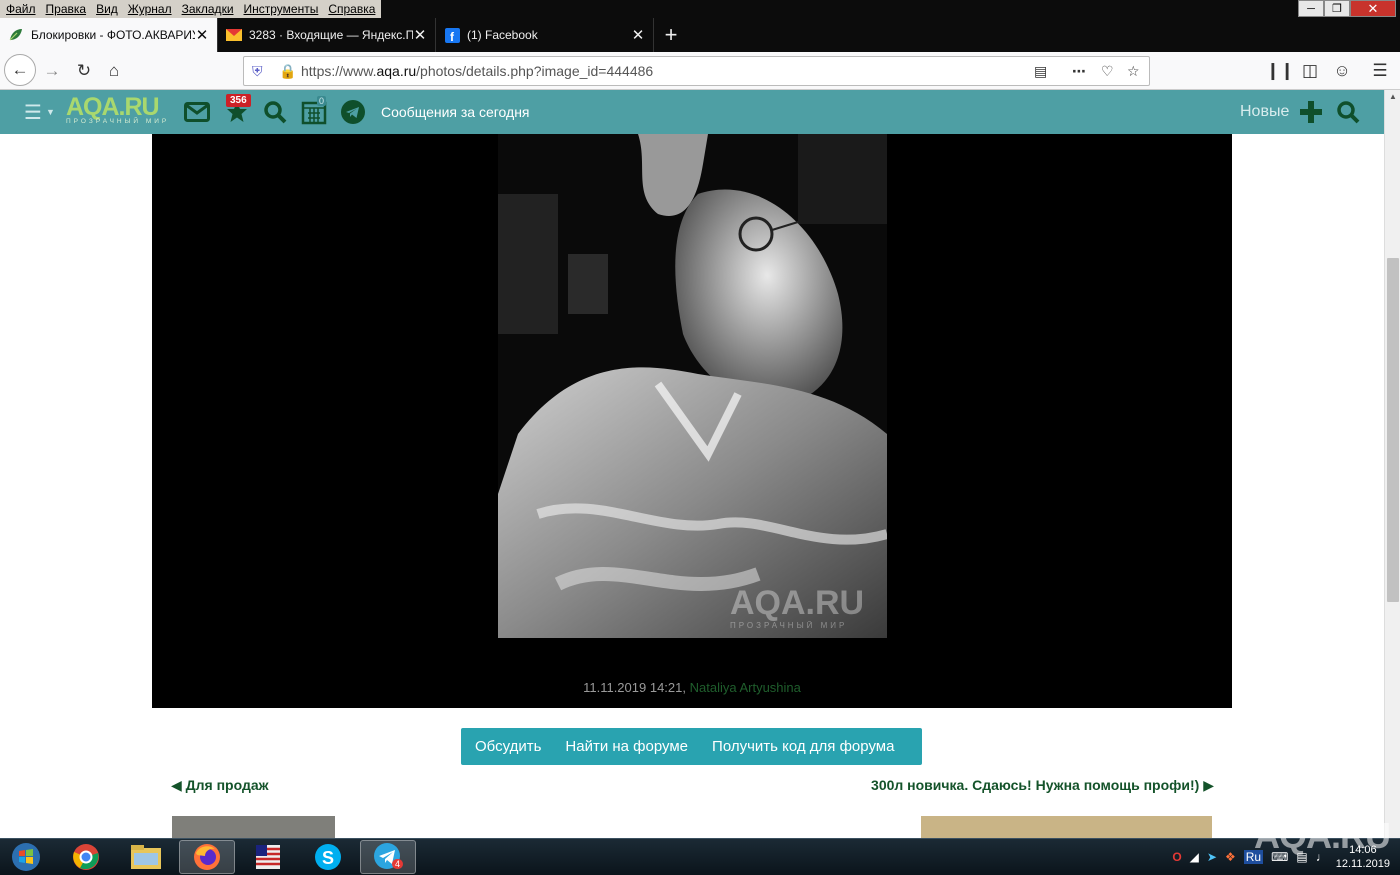 Image resolution: width=1400 pixels, height=875 pixels. What do you see at coordinates (146, 857) in the screenshot?
I see `file-explorer-taskbar-icon` at bounding box center [146, 857].